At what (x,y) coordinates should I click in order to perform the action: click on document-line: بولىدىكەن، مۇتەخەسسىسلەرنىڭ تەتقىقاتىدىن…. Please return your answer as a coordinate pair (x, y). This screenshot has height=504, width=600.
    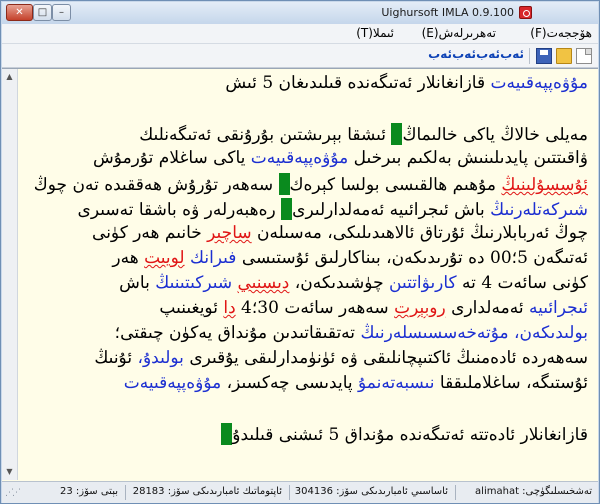
    Looking at the image, I should click on (351, 333).